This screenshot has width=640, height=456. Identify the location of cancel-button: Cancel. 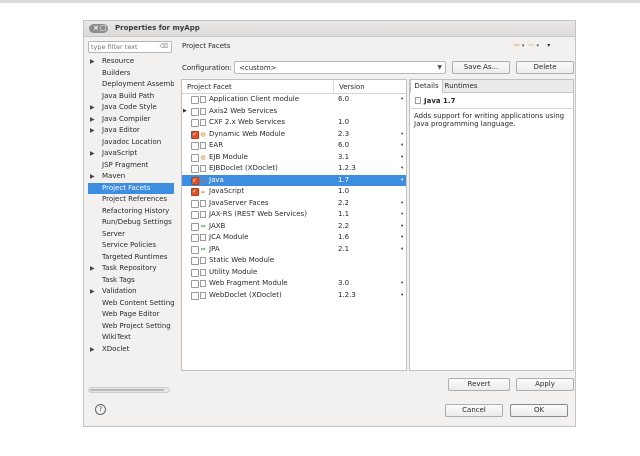
(474, 410).